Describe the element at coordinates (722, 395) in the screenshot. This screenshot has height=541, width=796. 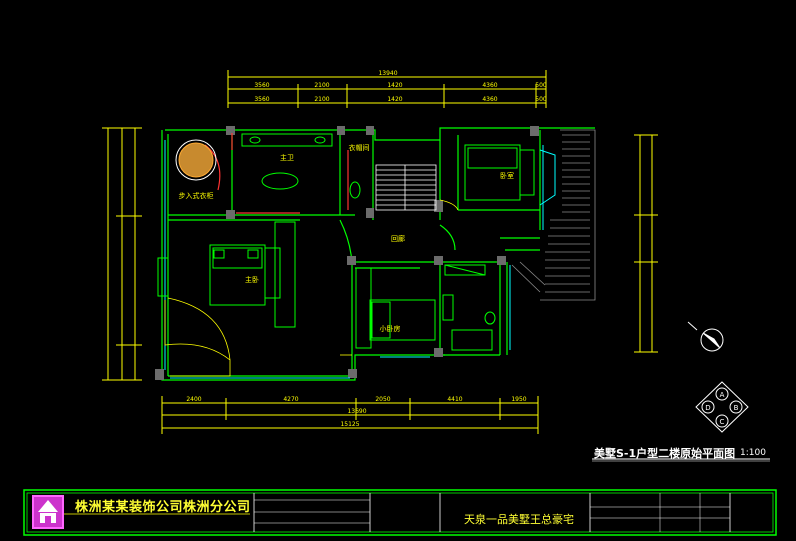
I see `compass-label-a: A` at that location.